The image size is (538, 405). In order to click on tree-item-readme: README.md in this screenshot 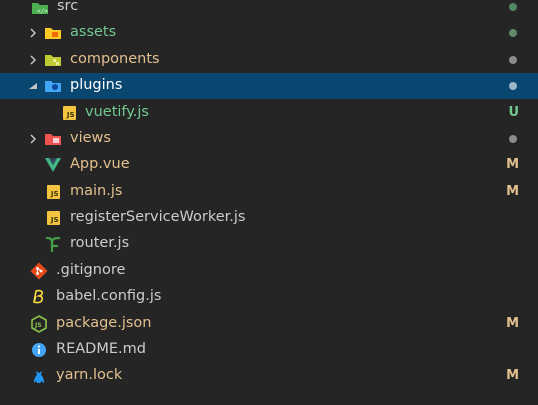, I will do `click(269, 350)`.